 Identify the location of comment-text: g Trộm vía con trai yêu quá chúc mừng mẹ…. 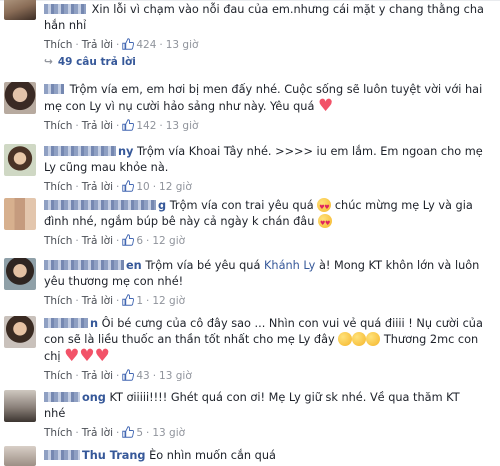
(264, 215).